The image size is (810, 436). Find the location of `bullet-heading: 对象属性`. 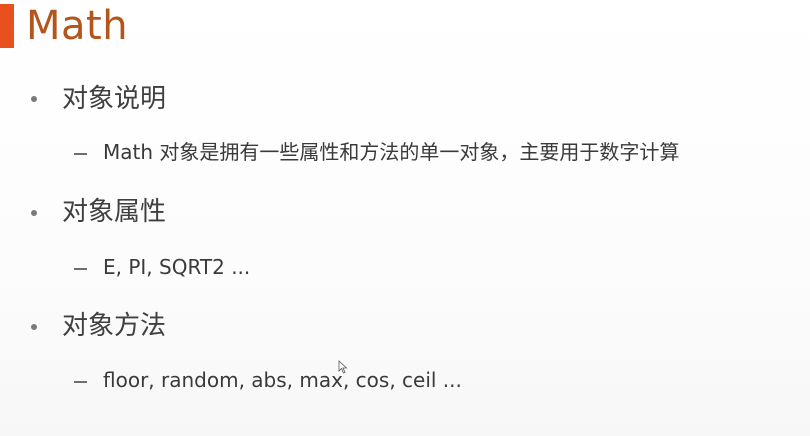

bullet-heading: 对象属性 is located at coordinates (114, 212).